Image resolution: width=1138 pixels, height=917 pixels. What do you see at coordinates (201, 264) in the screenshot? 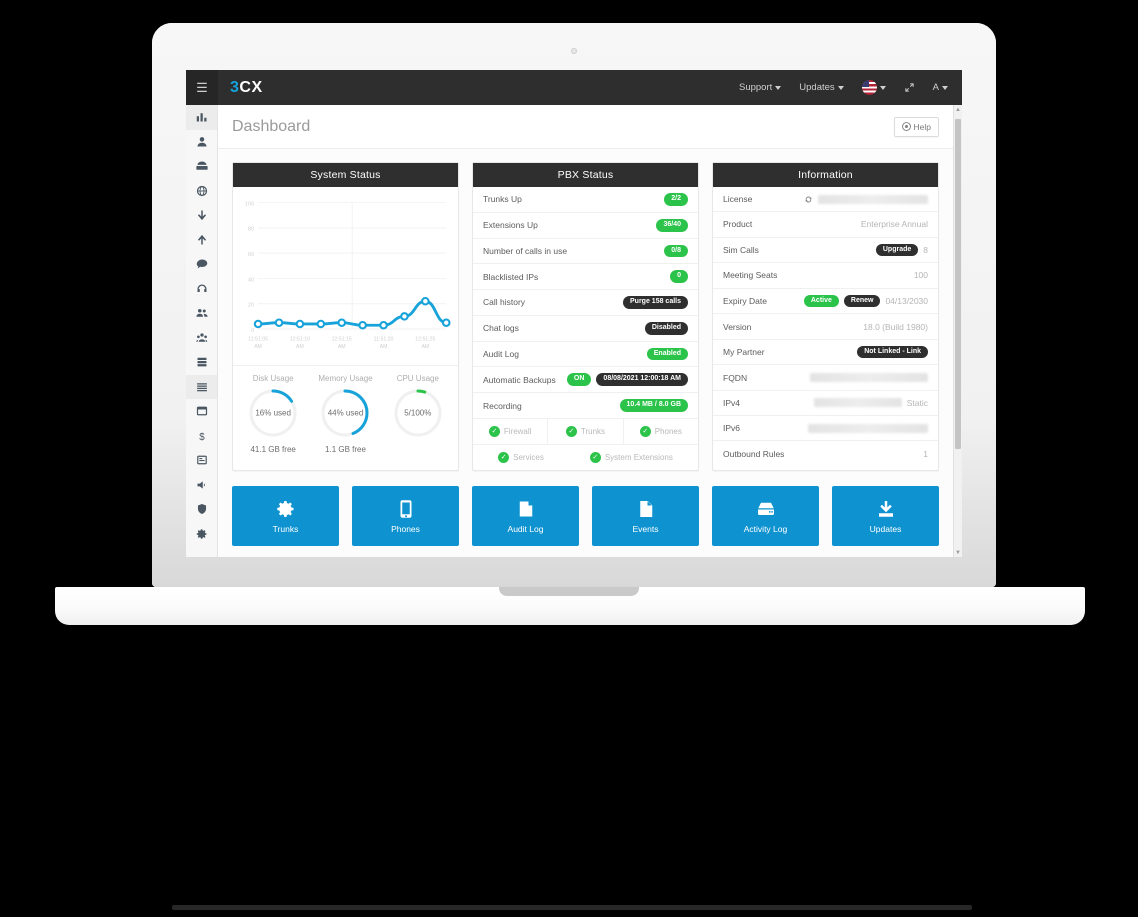
I see `sidebar-item-chat` at bounding box center [201, 264].